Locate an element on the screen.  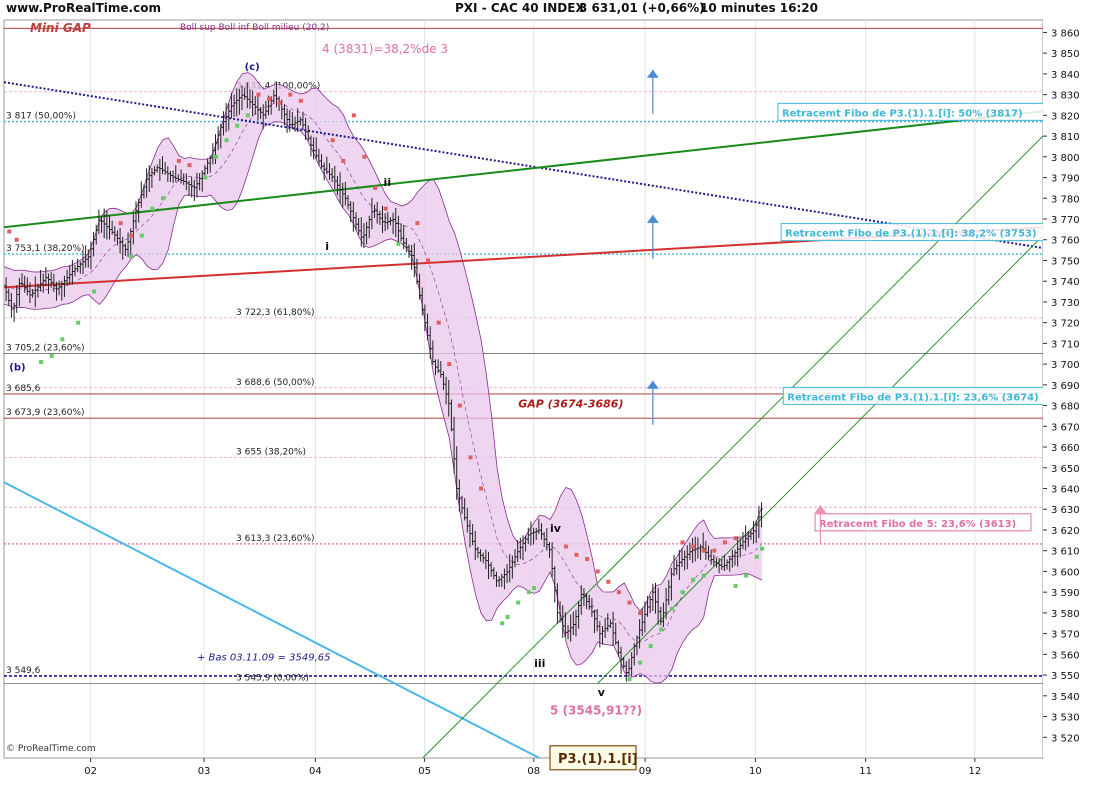
price-tick-label: 3 770 is located at coordinates (1065, 220).